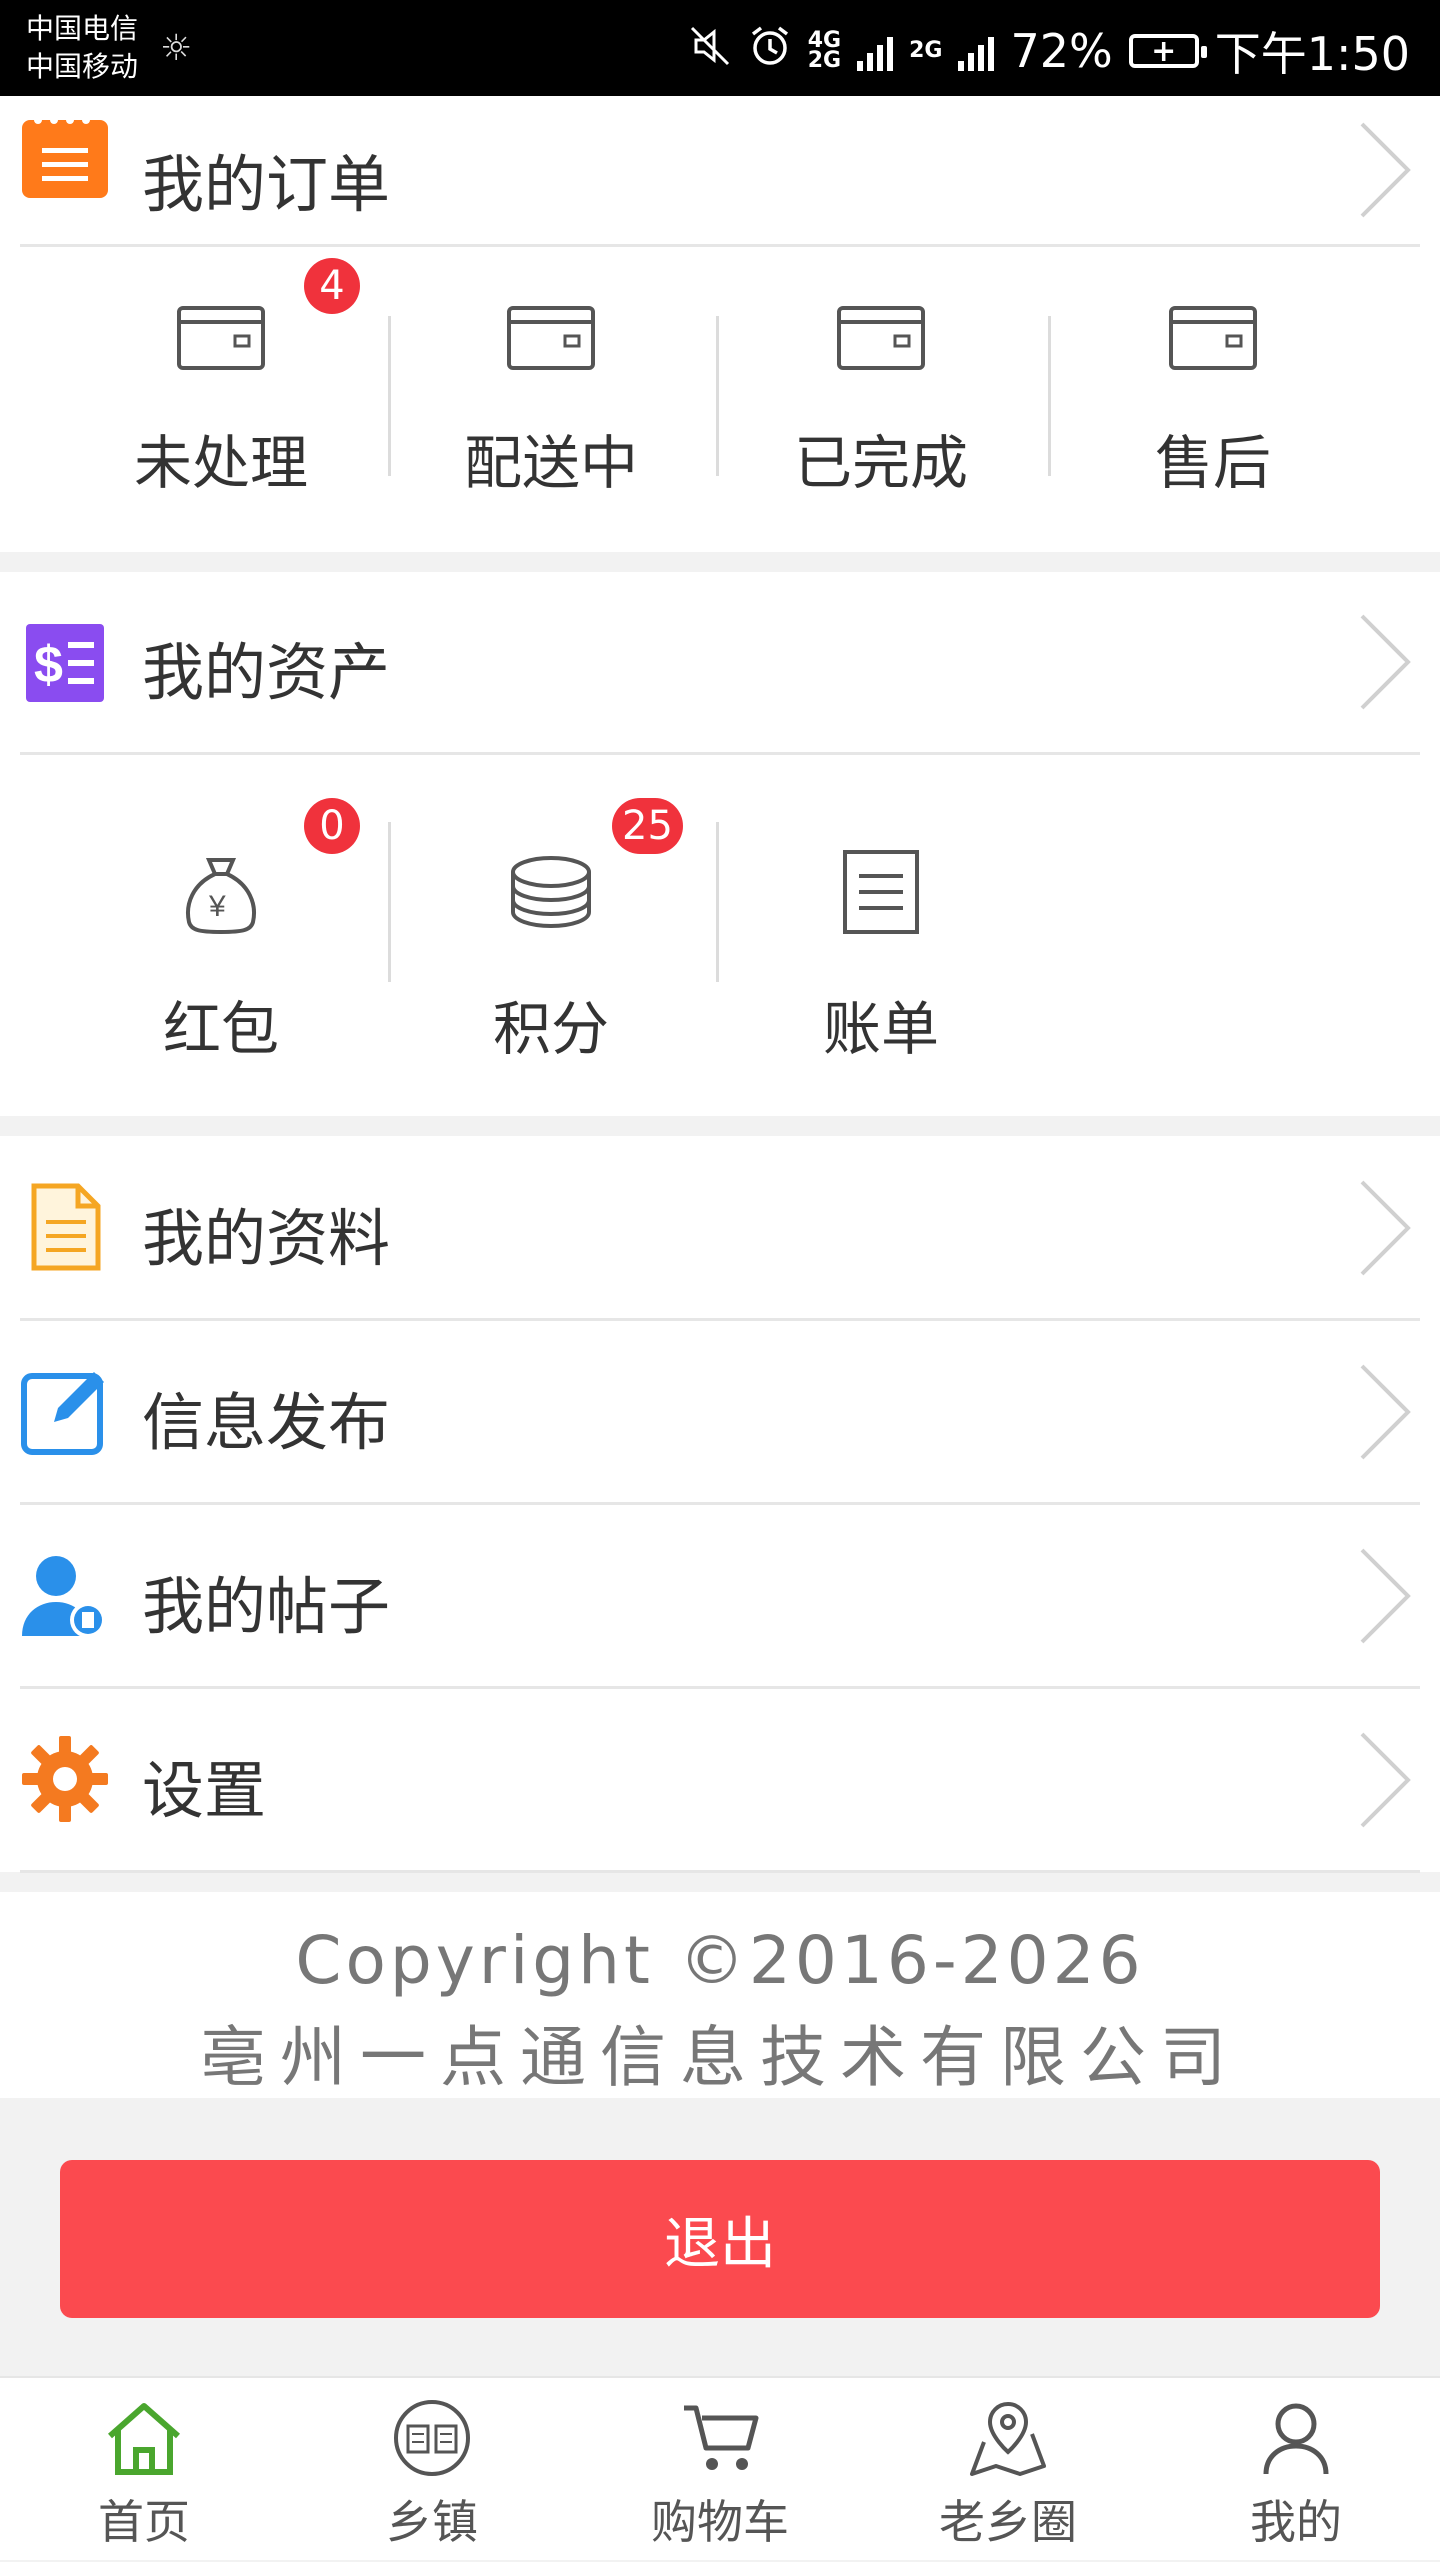 Image resolution: width=1440 pixels, height=2562 pixels. What do you see at coordinates (720, 2239) in the screenshot?
I see `logout-button: 退出` at bounding box center [720, 2239].